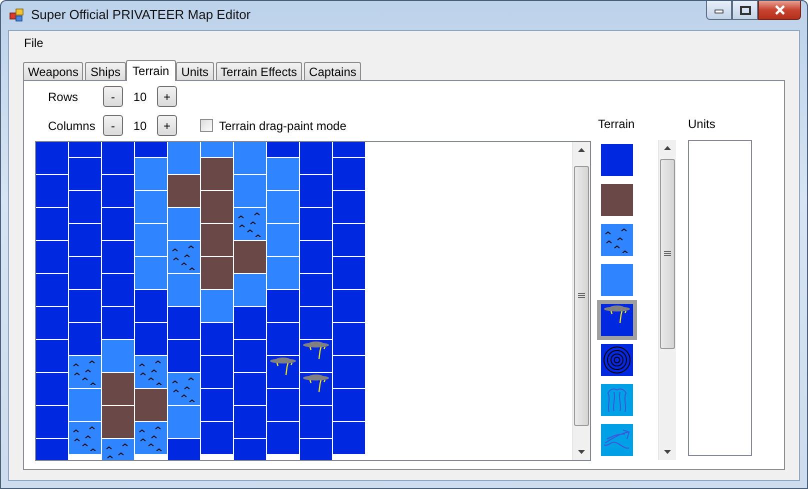  What do you see at coordinates (105, 71) in the screenshot?
I see `tab: Ships` at bounding box center [105, 71].